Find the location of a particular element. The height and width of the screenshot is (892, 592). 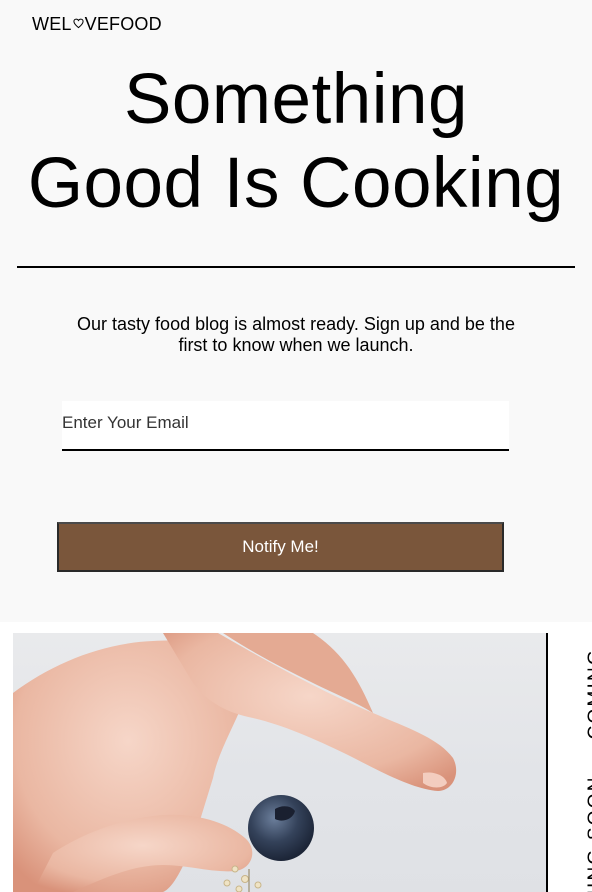

vertical-rule is located at coordinates (547, 762).